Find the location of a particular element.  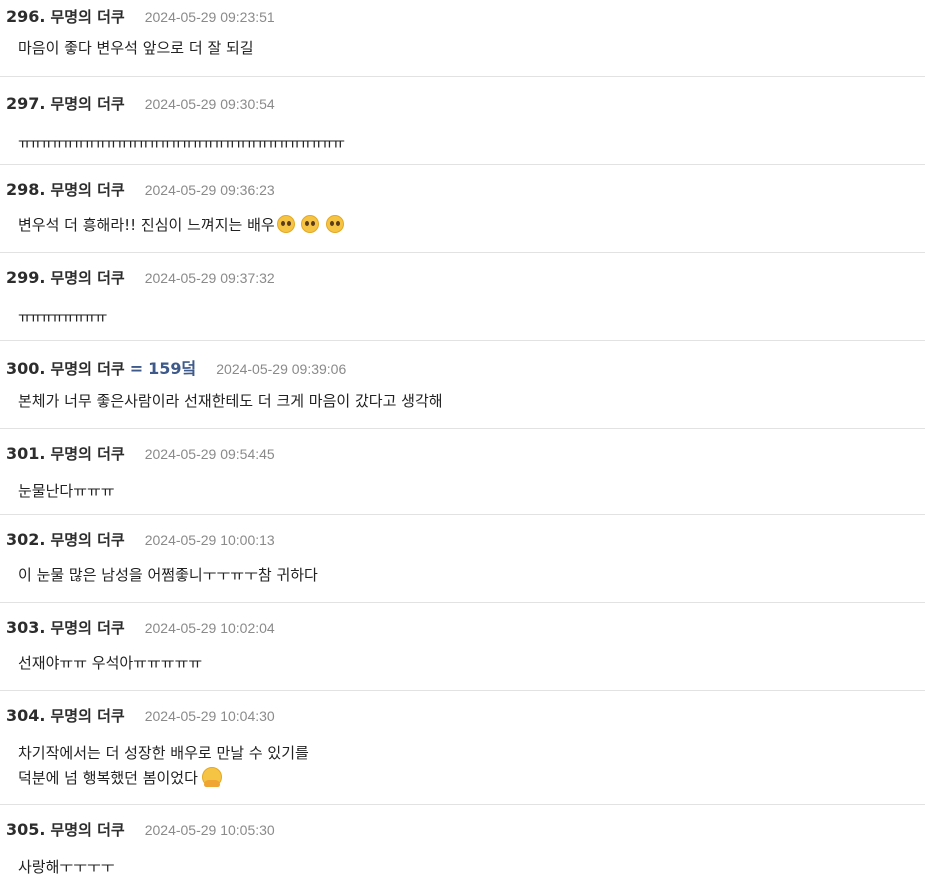

comment-number: 302. is located at coordinates (25, 539).